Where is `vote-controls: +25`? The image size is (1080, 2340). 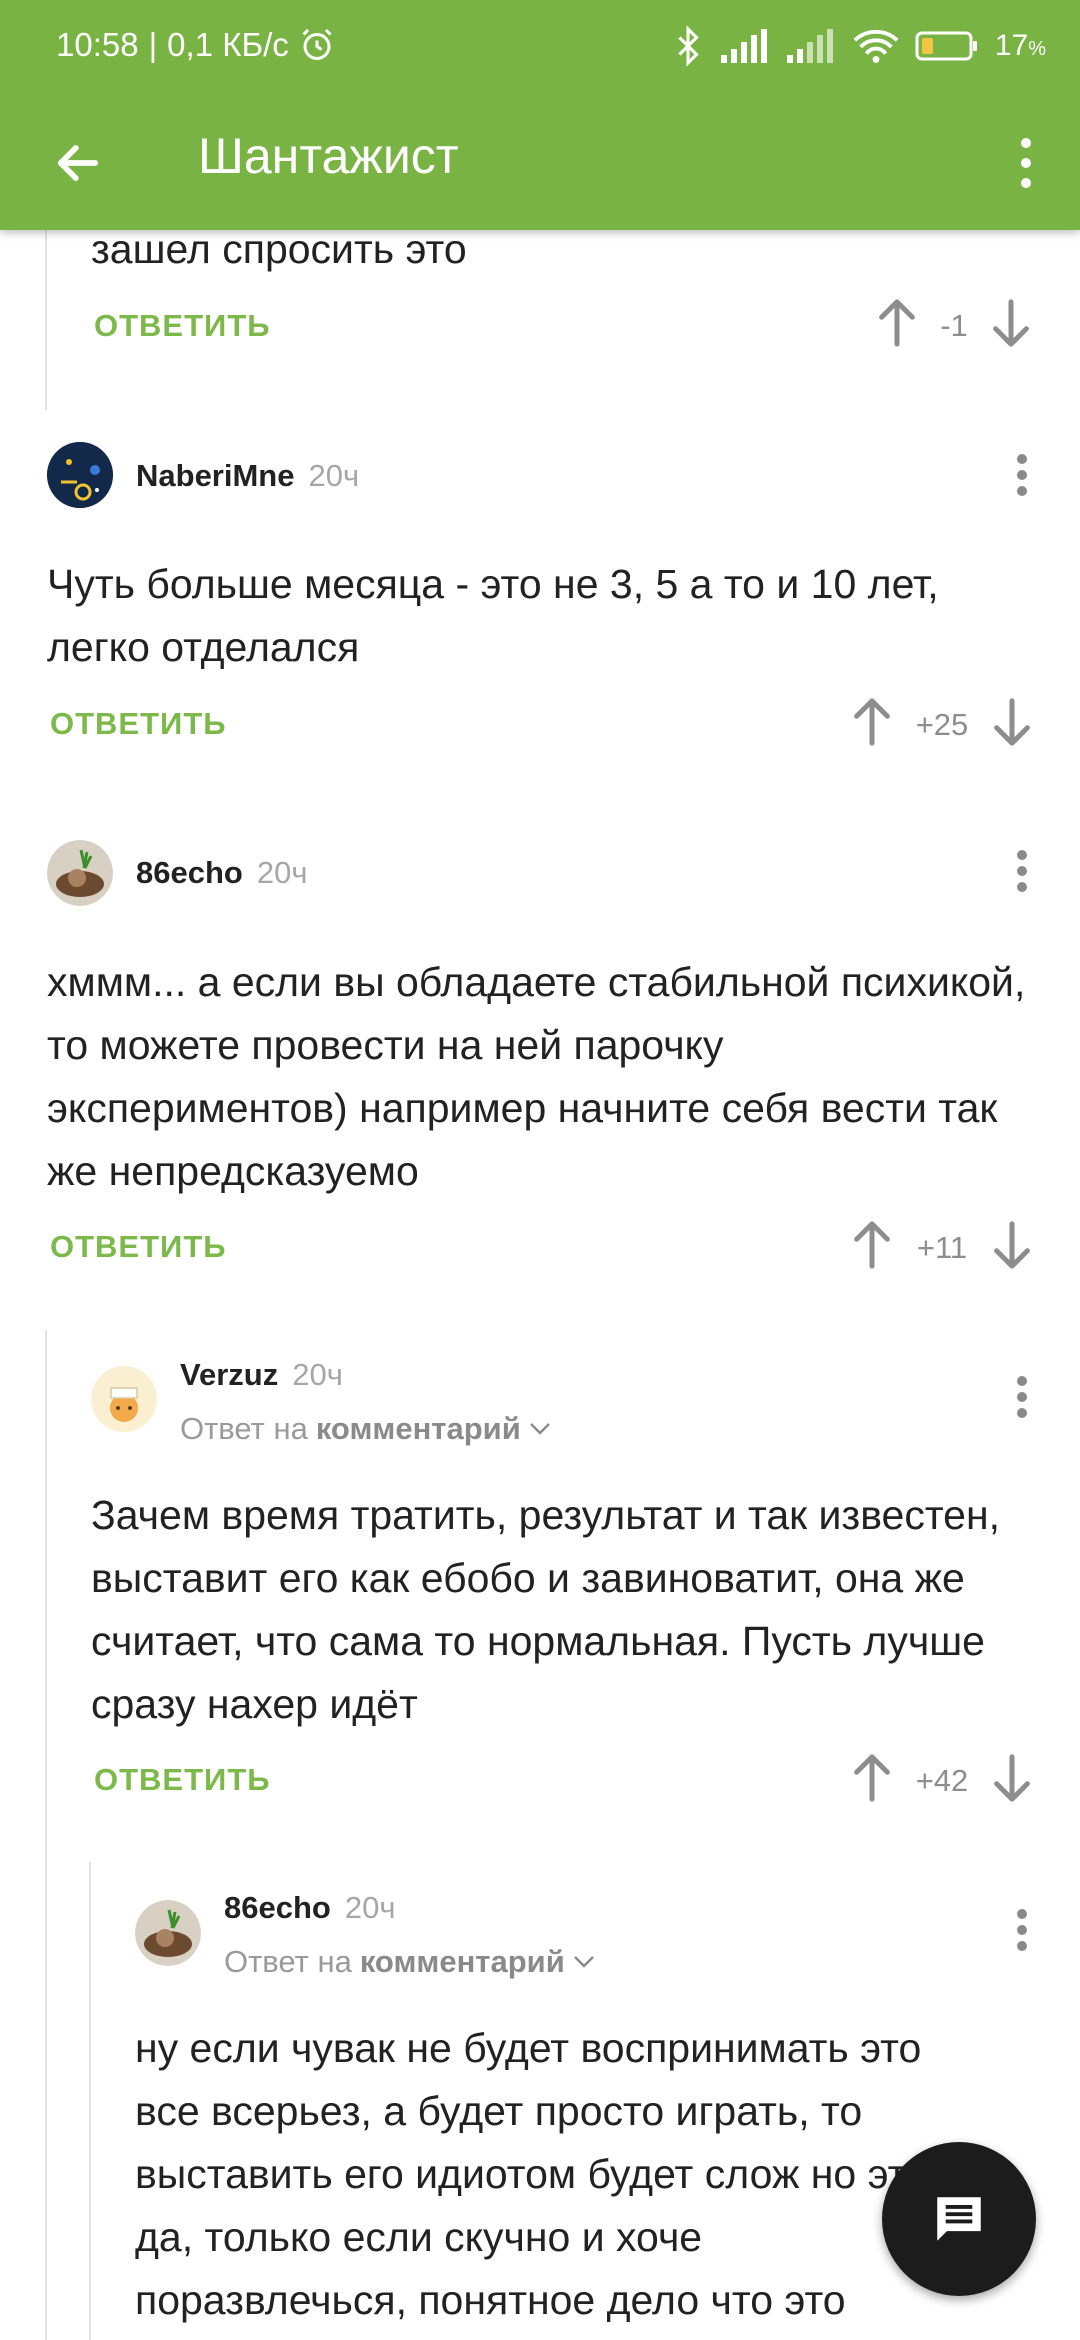 vote-controls: +25 is located at coordinates (942, 724).